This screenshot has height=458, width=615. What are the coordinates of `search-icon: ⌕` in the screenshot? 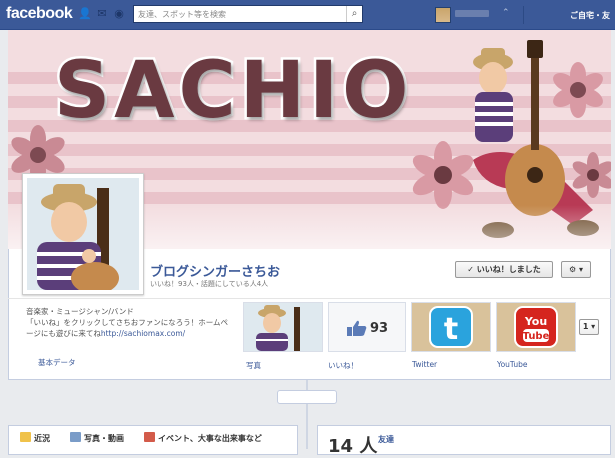 It's located at (354, 14).